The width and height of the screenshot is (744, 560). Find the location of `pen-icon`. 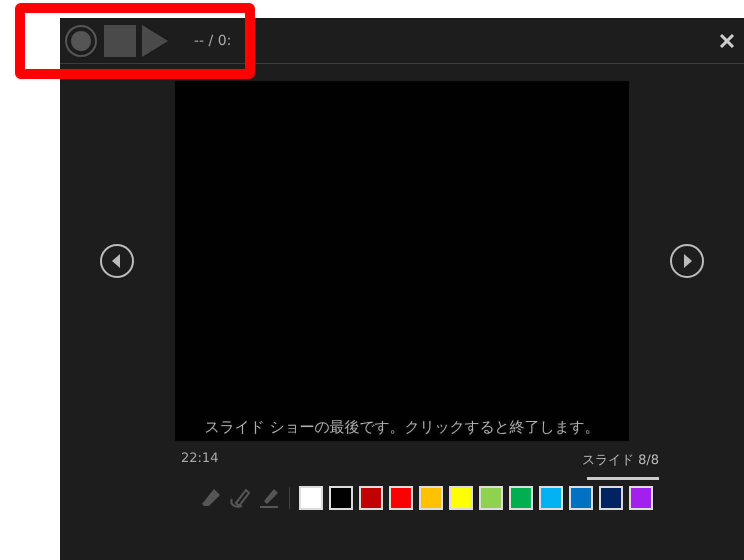

pen-icon is located at coordinates (240, 498).